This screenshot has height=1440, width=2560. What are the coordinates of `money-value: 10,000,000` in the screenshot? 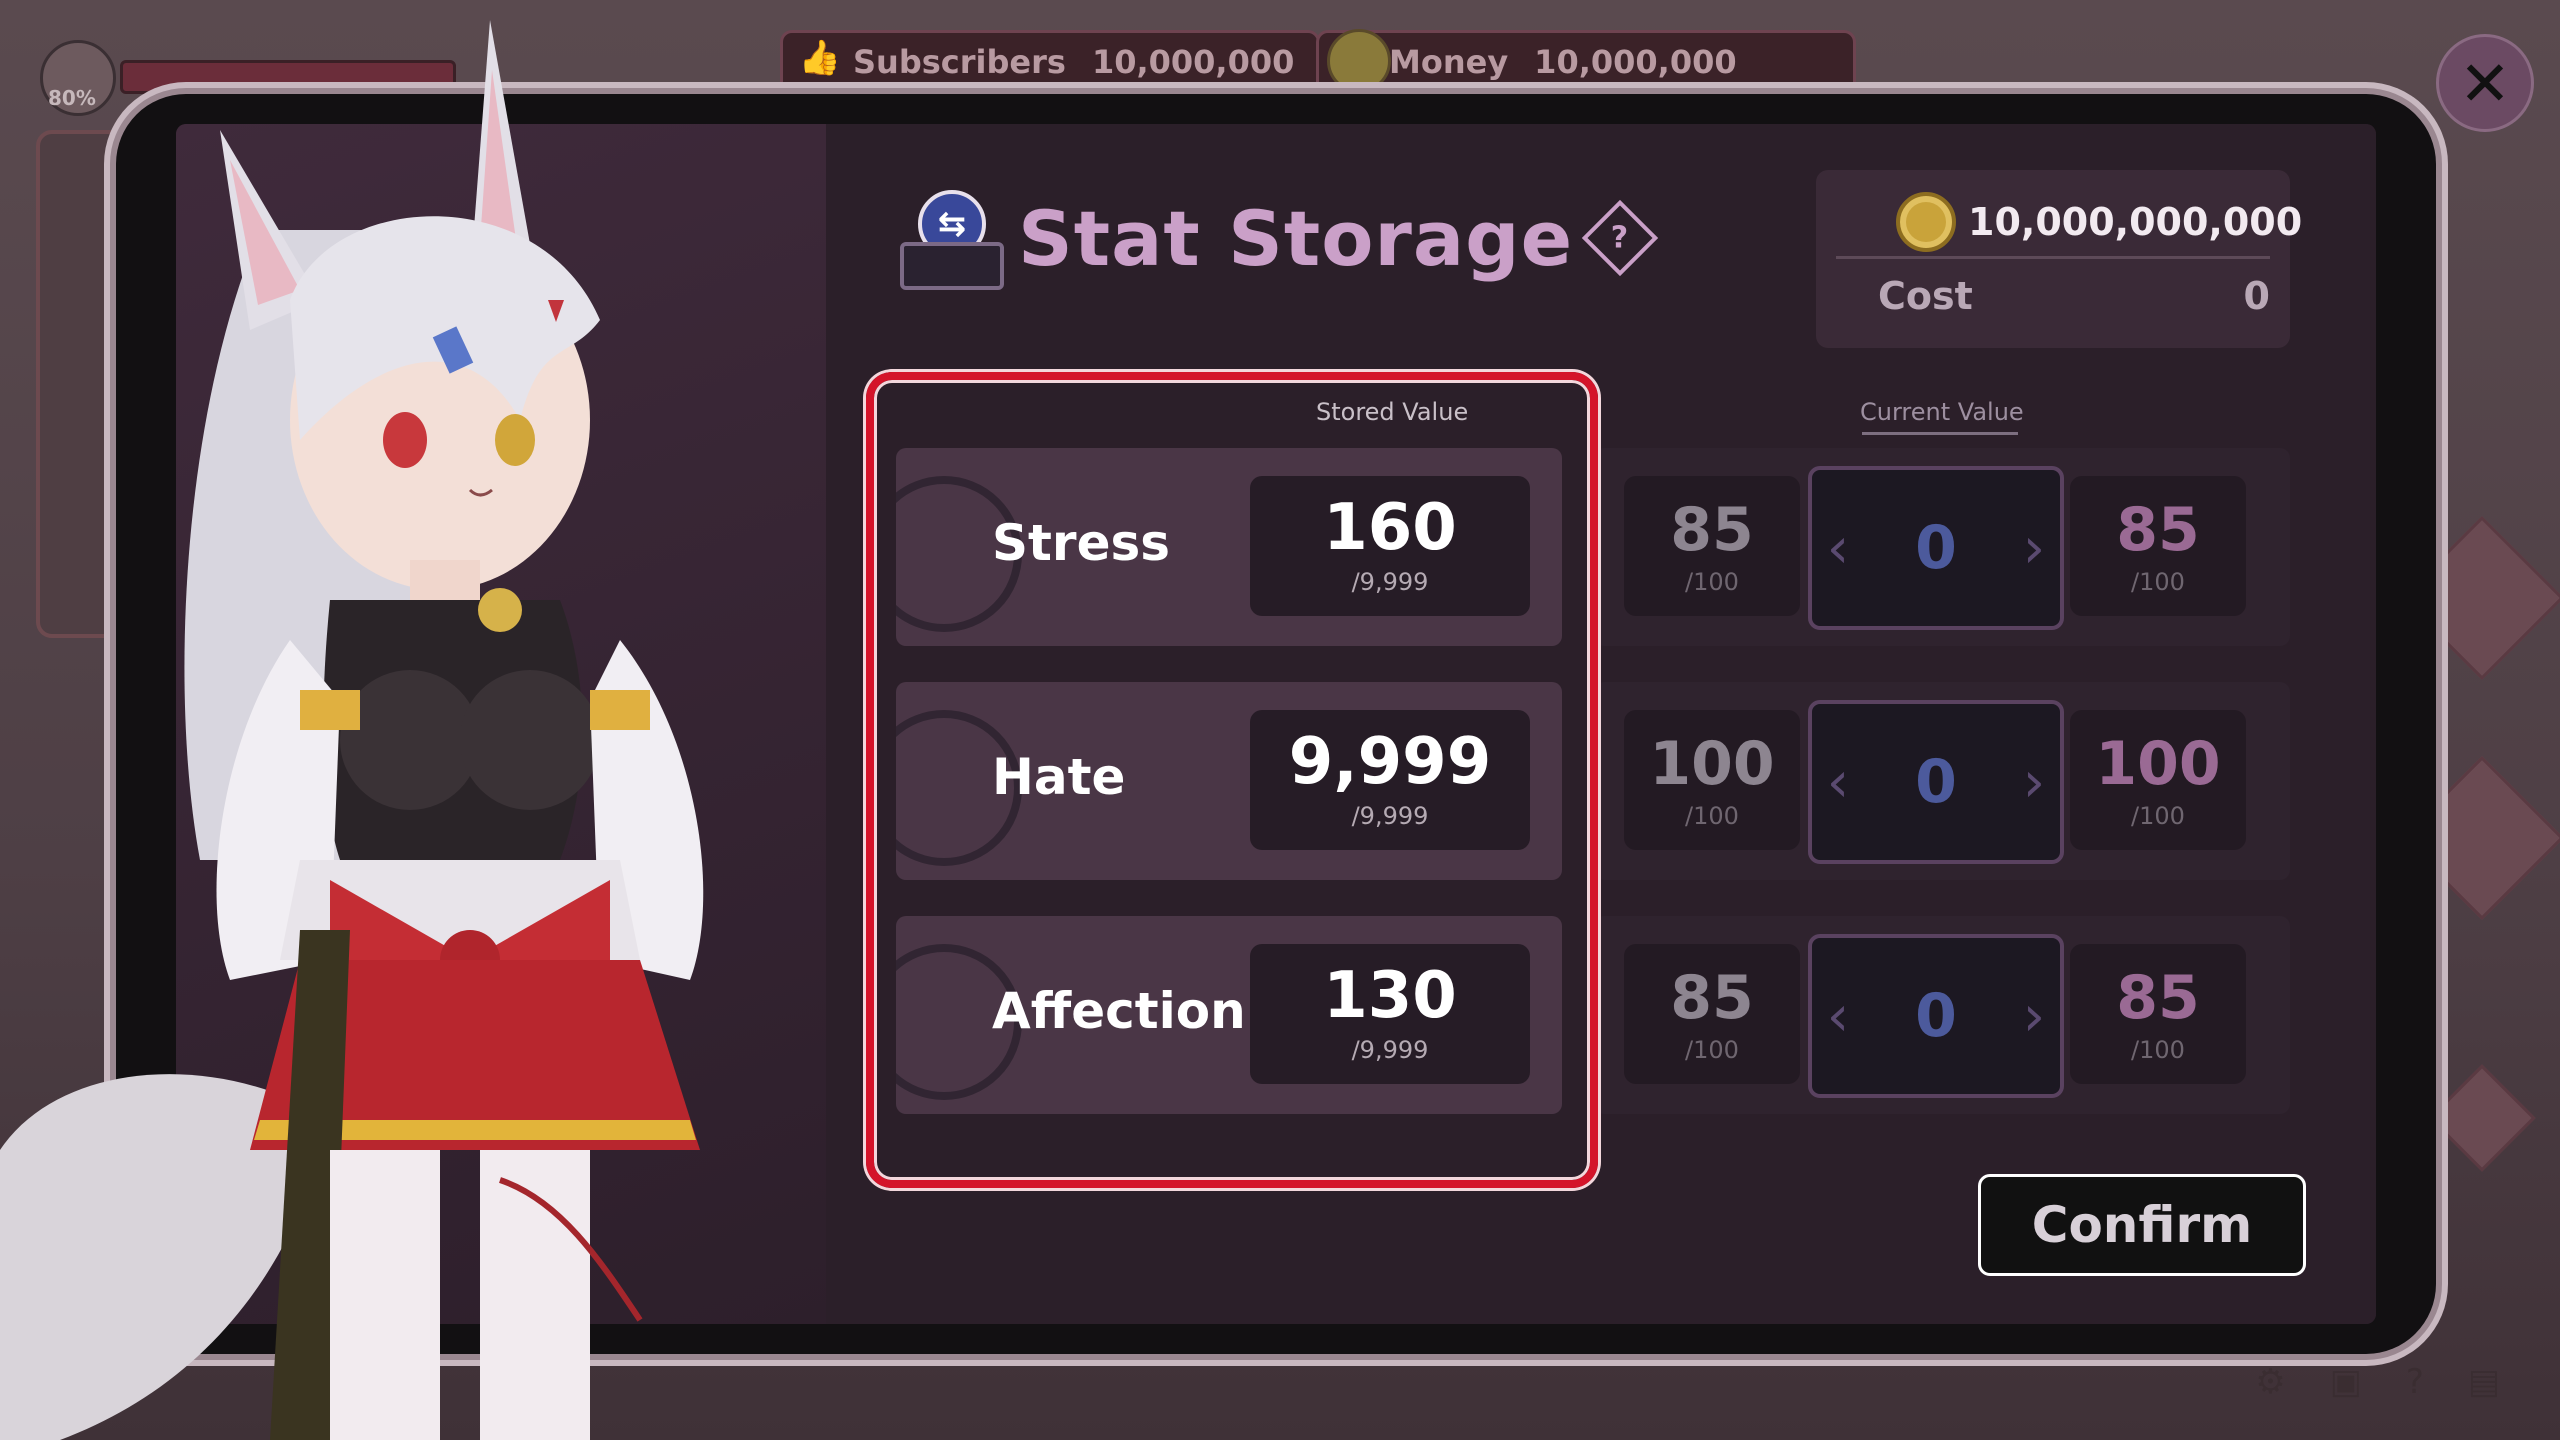 It's located at (1635, 62).